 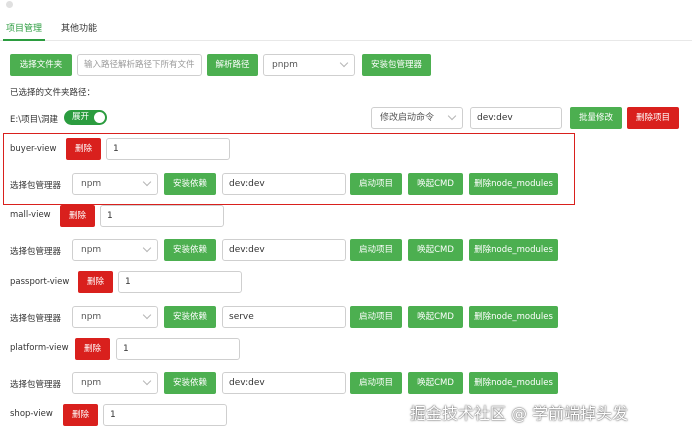 I want to click on tab-other-functions: 其他功能, so click(x=79, y=27).